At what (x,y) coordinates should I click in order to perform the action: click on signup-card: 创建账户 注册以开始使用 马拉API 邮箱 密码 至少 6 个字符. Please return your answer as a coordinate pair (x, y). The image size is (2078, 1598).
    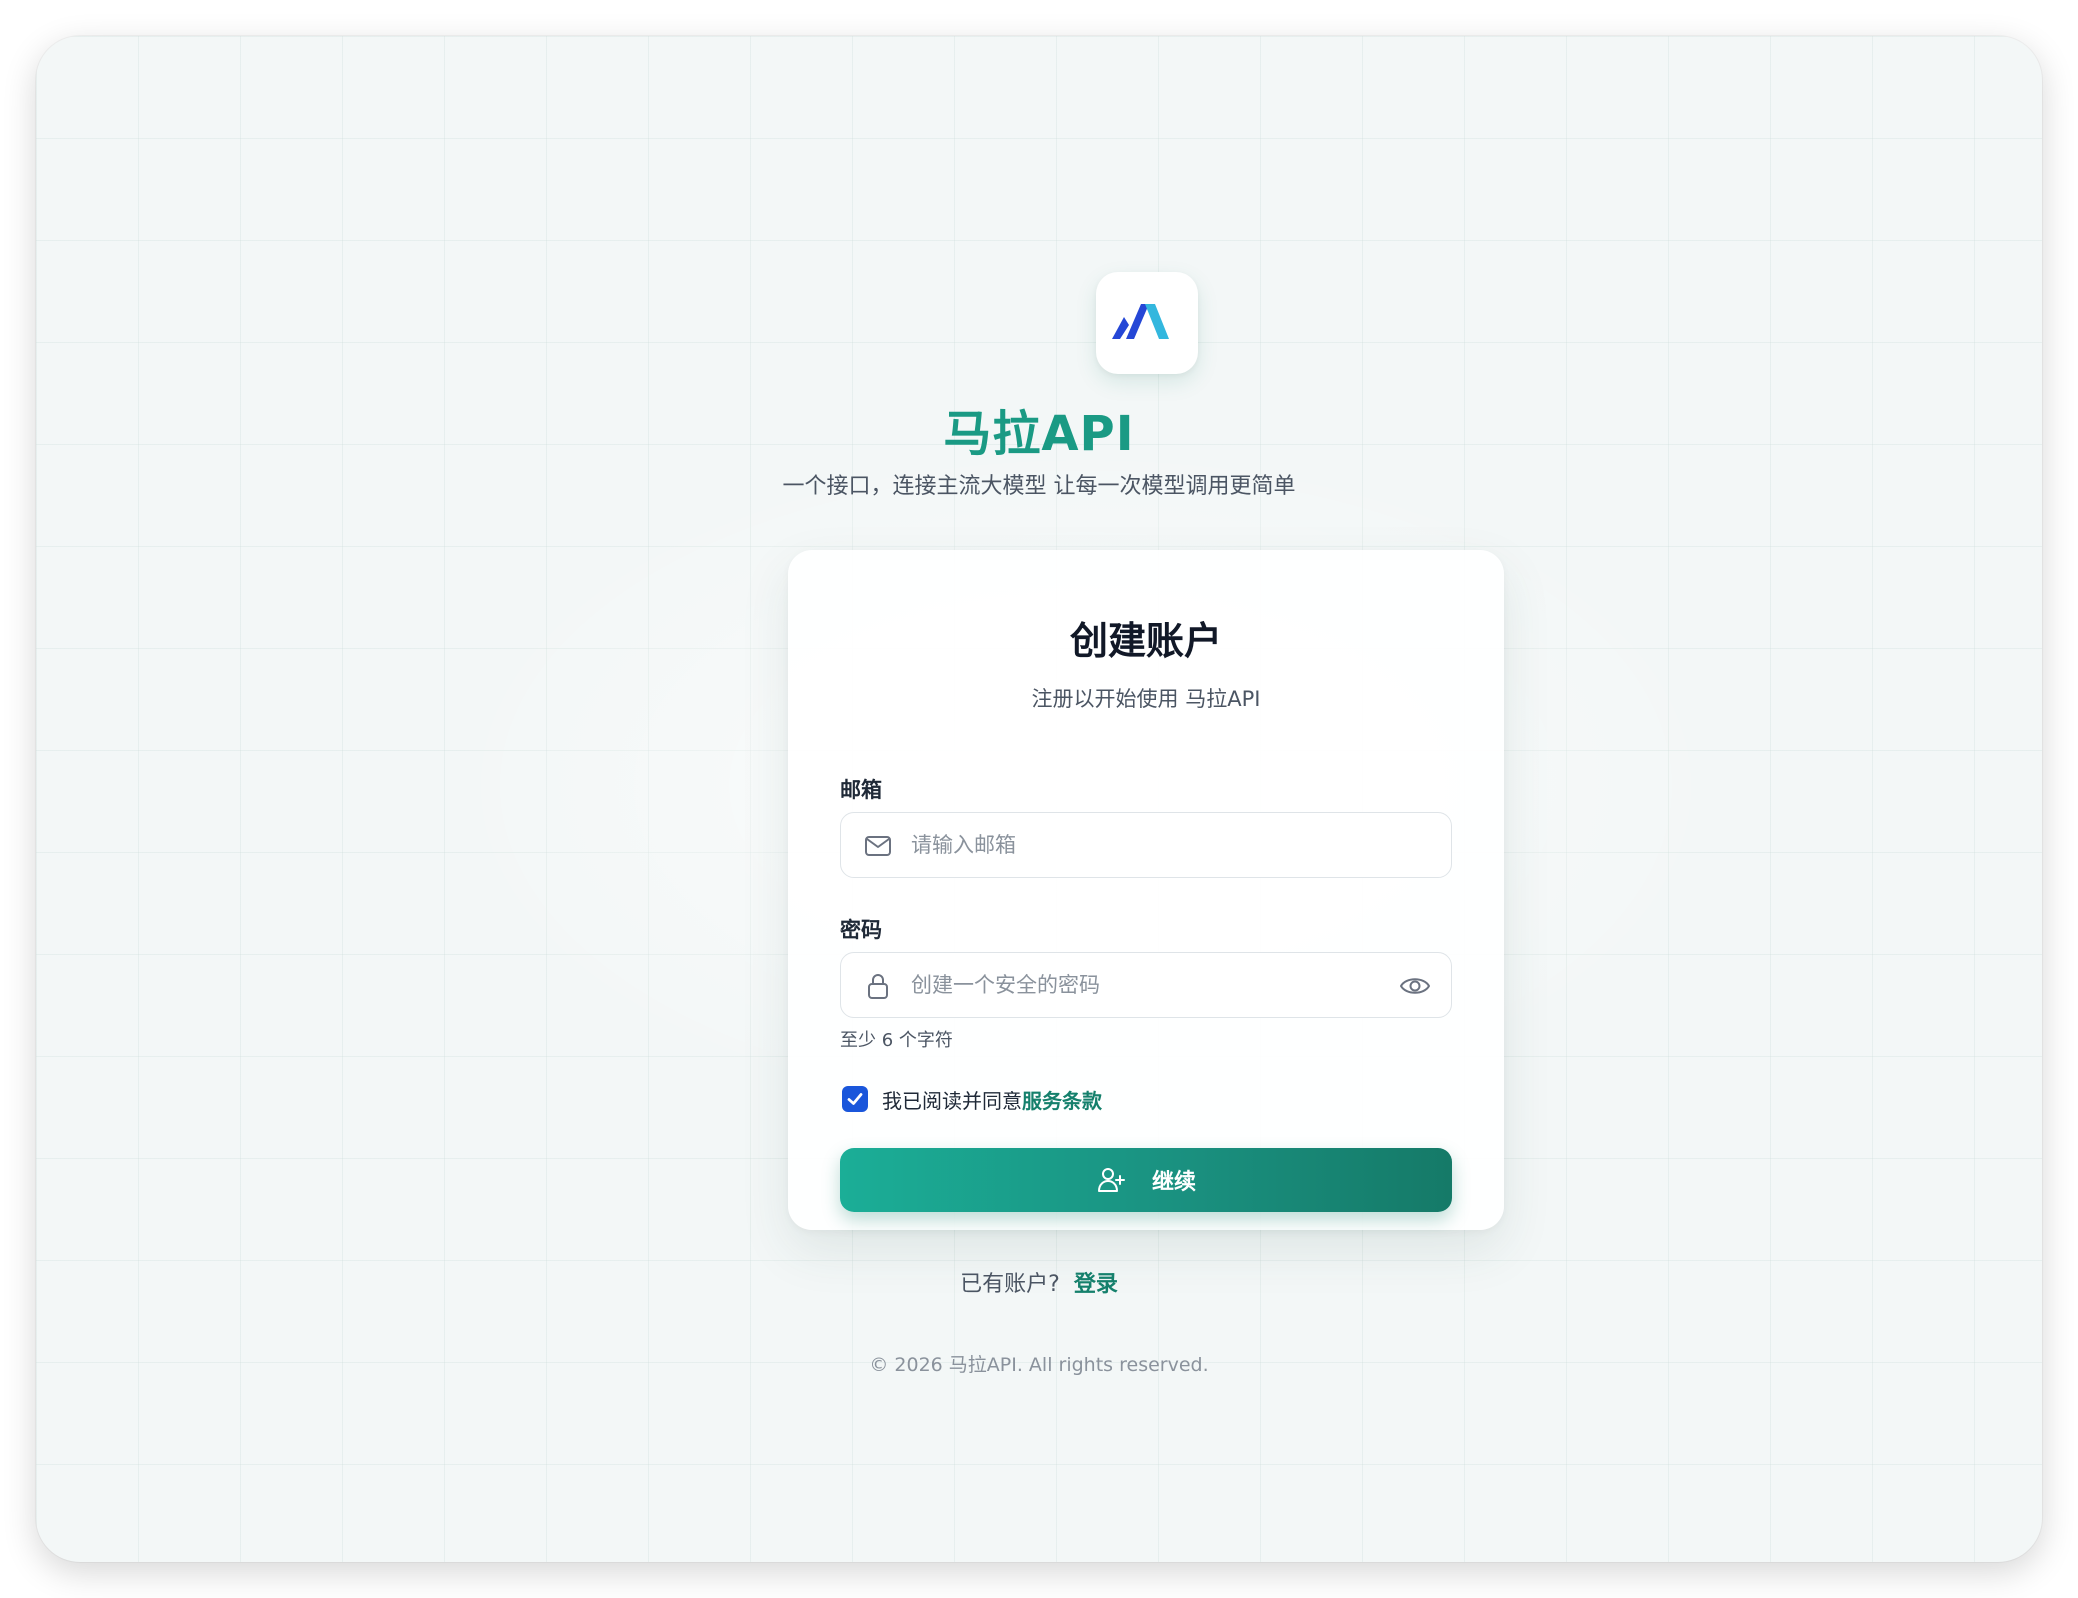
    Looking at the image, I should click on (1146, 890).